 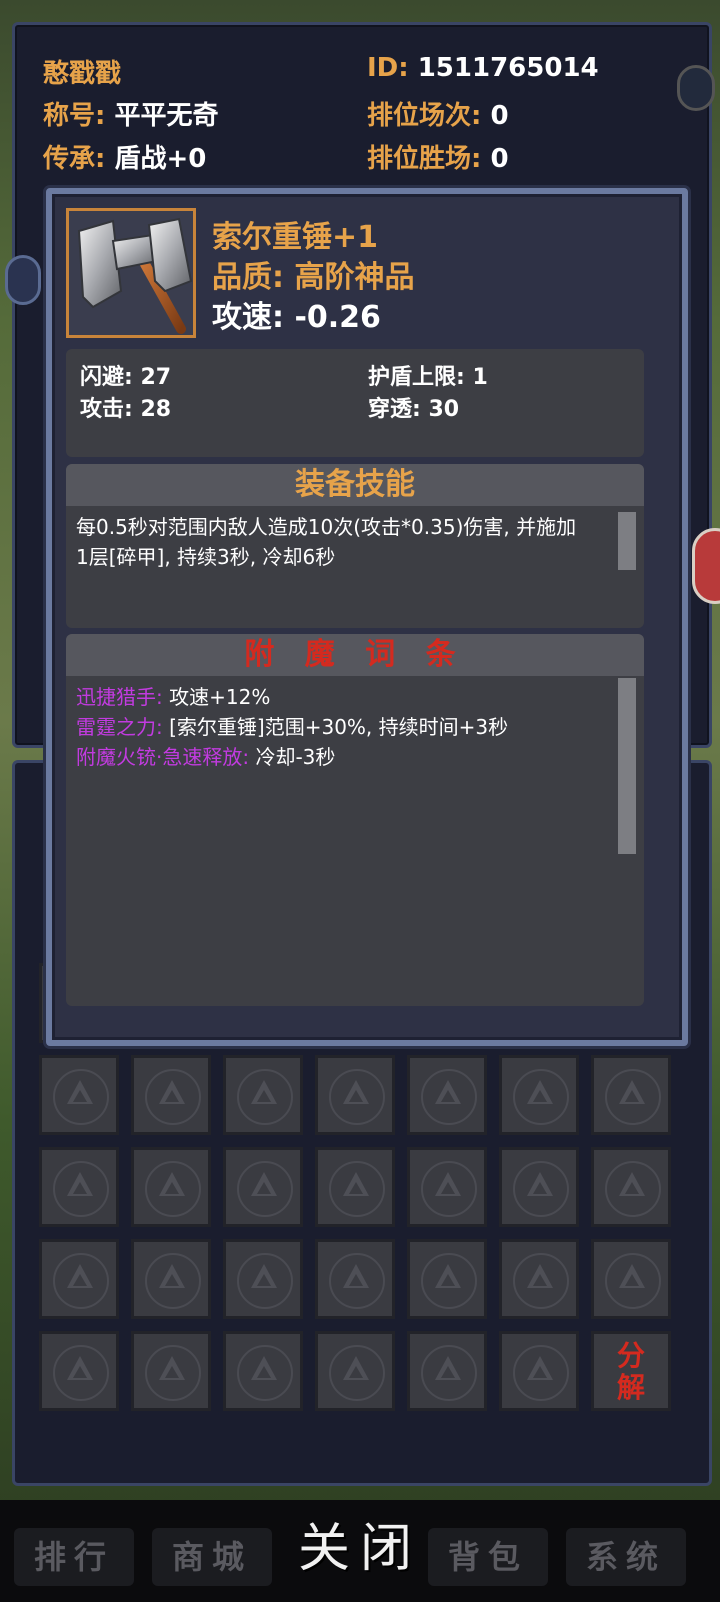 I want to click on decompose-label-2: 解, so click(x=630, y=1387).